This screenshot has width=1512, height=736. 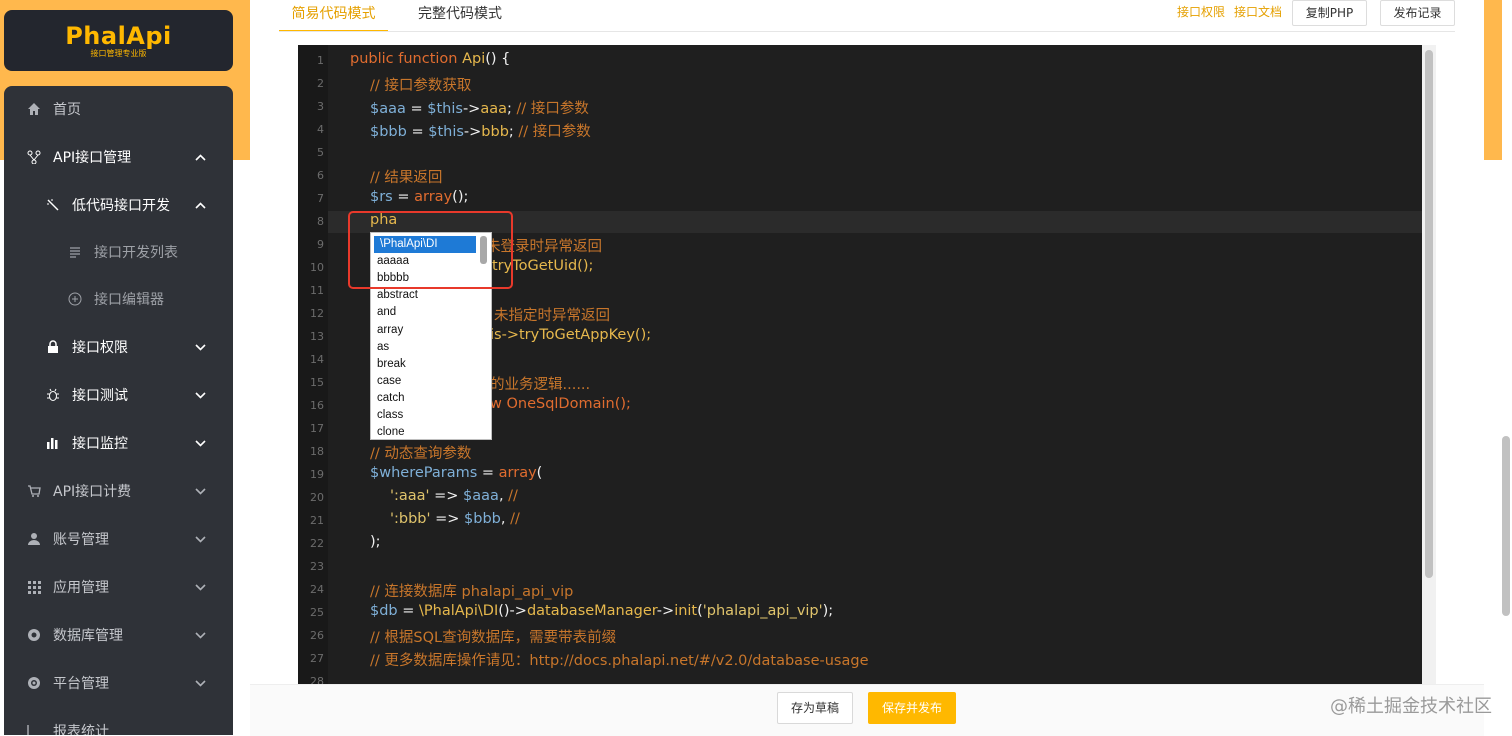 What do you see at coordinates (421, 454) in the screenshot?
I see `code-line-18: // 动态查询参数` at bounding box center [421, 454].